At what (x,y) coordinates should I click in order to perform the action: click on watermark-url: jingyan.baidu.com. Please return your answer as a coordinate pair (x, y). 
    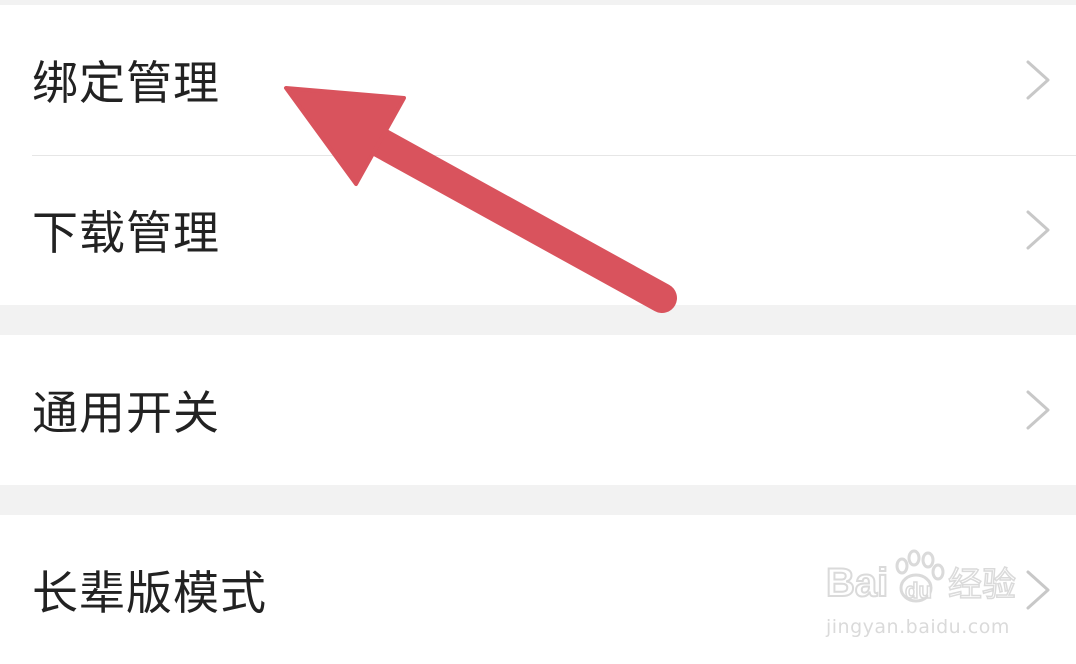
    Looking at the image, I should click on (918, 627).